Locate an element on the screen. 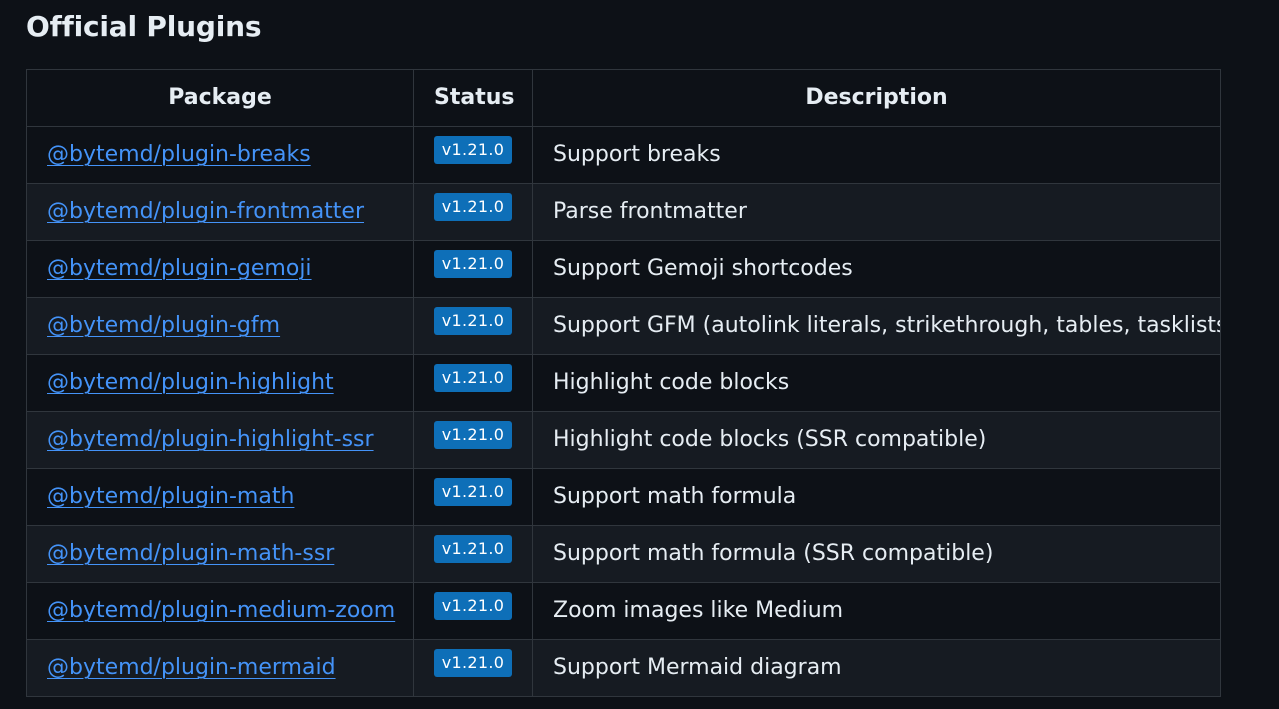 The width and height of the screenshot is (1279, 709). package-cell: @bytemd/plugin-math is located at coordinates (220, 497).